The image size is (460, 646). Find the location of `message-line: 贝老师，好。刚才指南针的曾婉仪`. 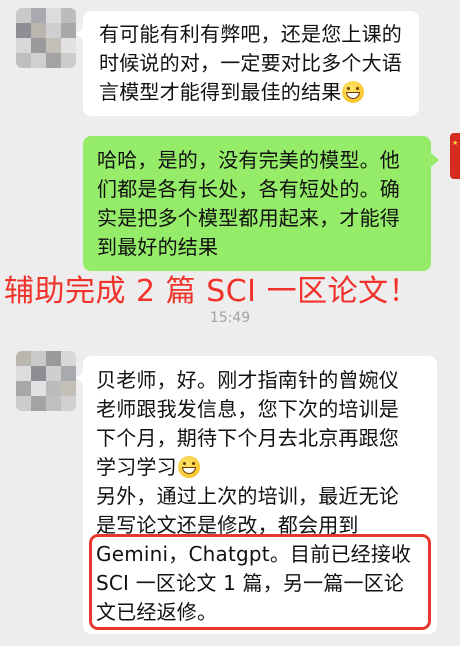

message-line: 贝老师，好。刚才指南针的曾婉仪 is located at coordinates (247, 380).